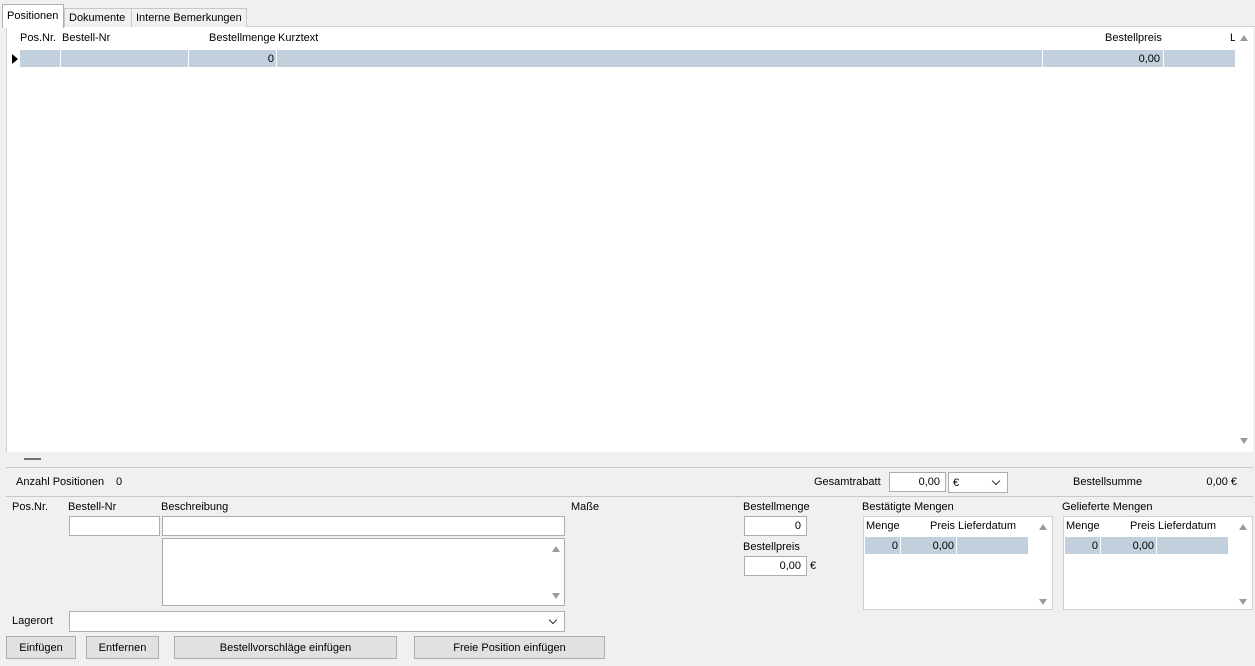 The image size is (1255, 666). I want to click on tab-bar: Positionen Dokumente Interne Bemerkungen, so click(628, 16).